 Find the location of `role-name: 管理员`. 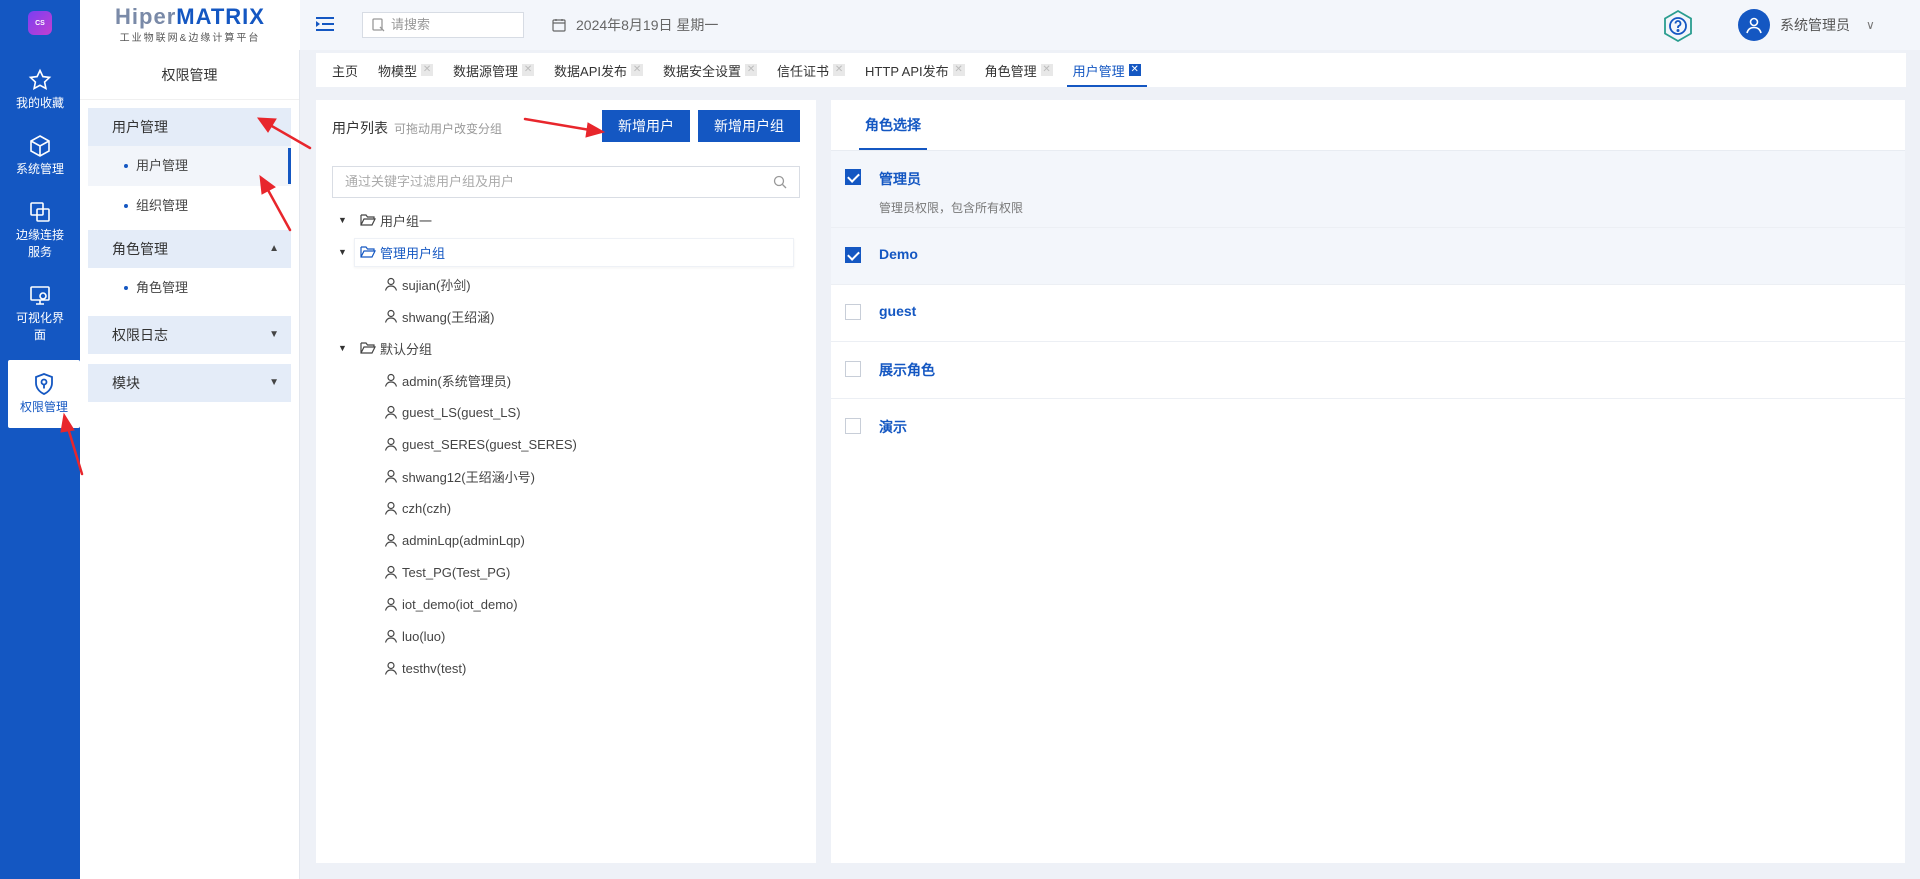

role-name: 管理员 is located at coordinates (900, 179).